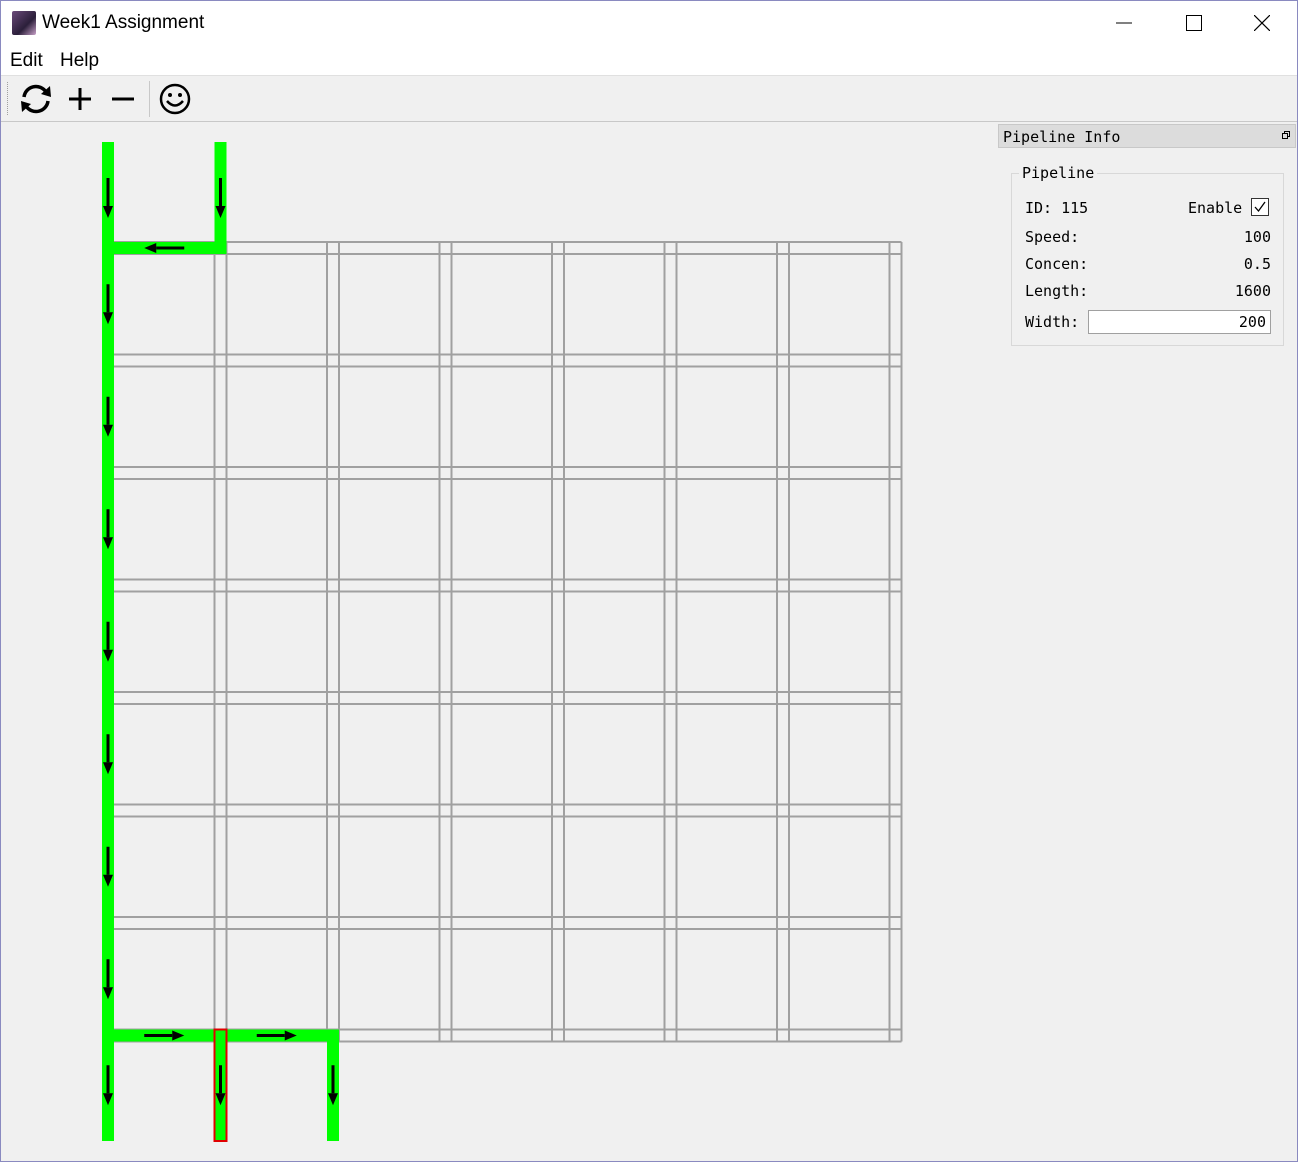 The width and height of the screenshot is (1298, 1162). Describe the element at coordinates (649, 99) in the screenshot. I see `toolbar` at that location.